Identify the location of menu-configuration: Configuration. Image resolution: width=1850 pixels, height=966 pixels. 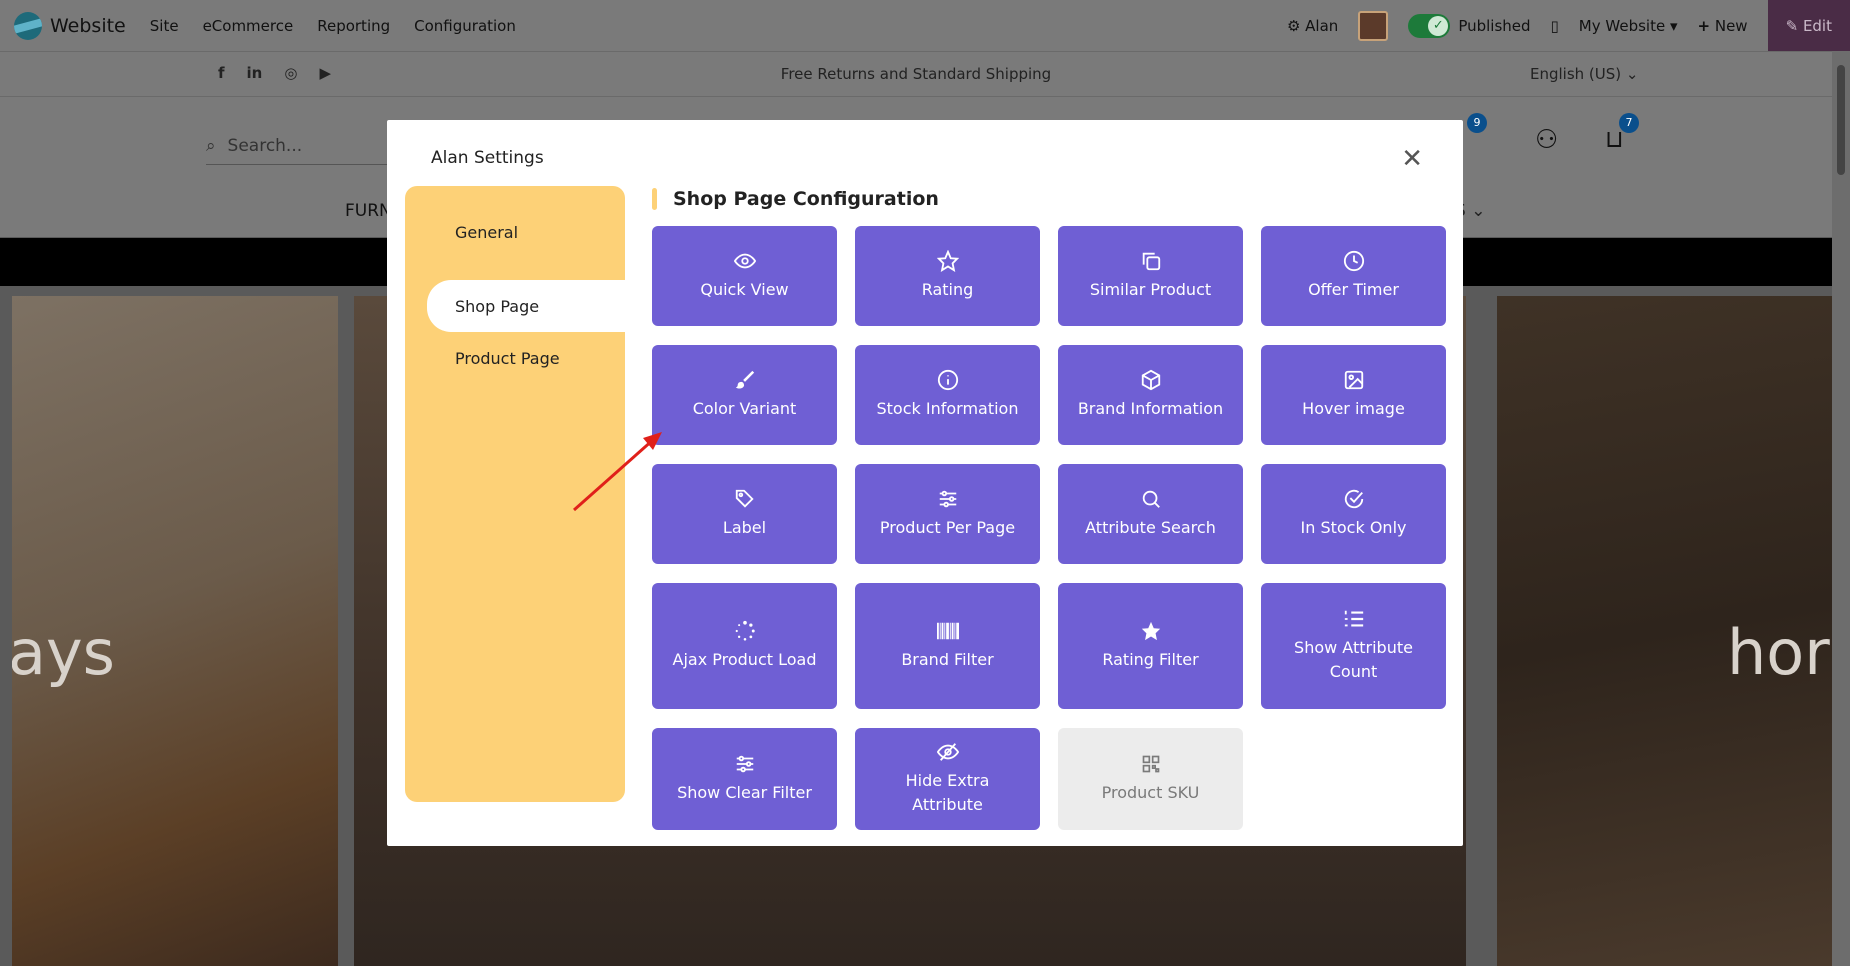
(465, 26).